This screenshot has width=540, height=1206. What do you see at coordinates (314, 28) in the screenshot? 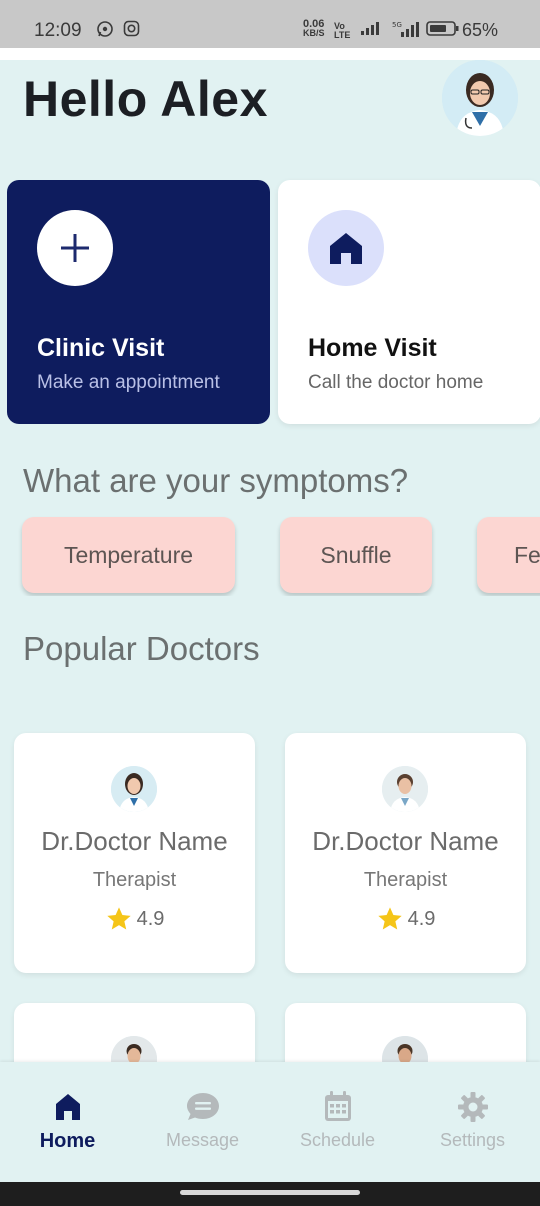
I see `net-speed: 0.06 KB/S` at bounding box center [314, 28].